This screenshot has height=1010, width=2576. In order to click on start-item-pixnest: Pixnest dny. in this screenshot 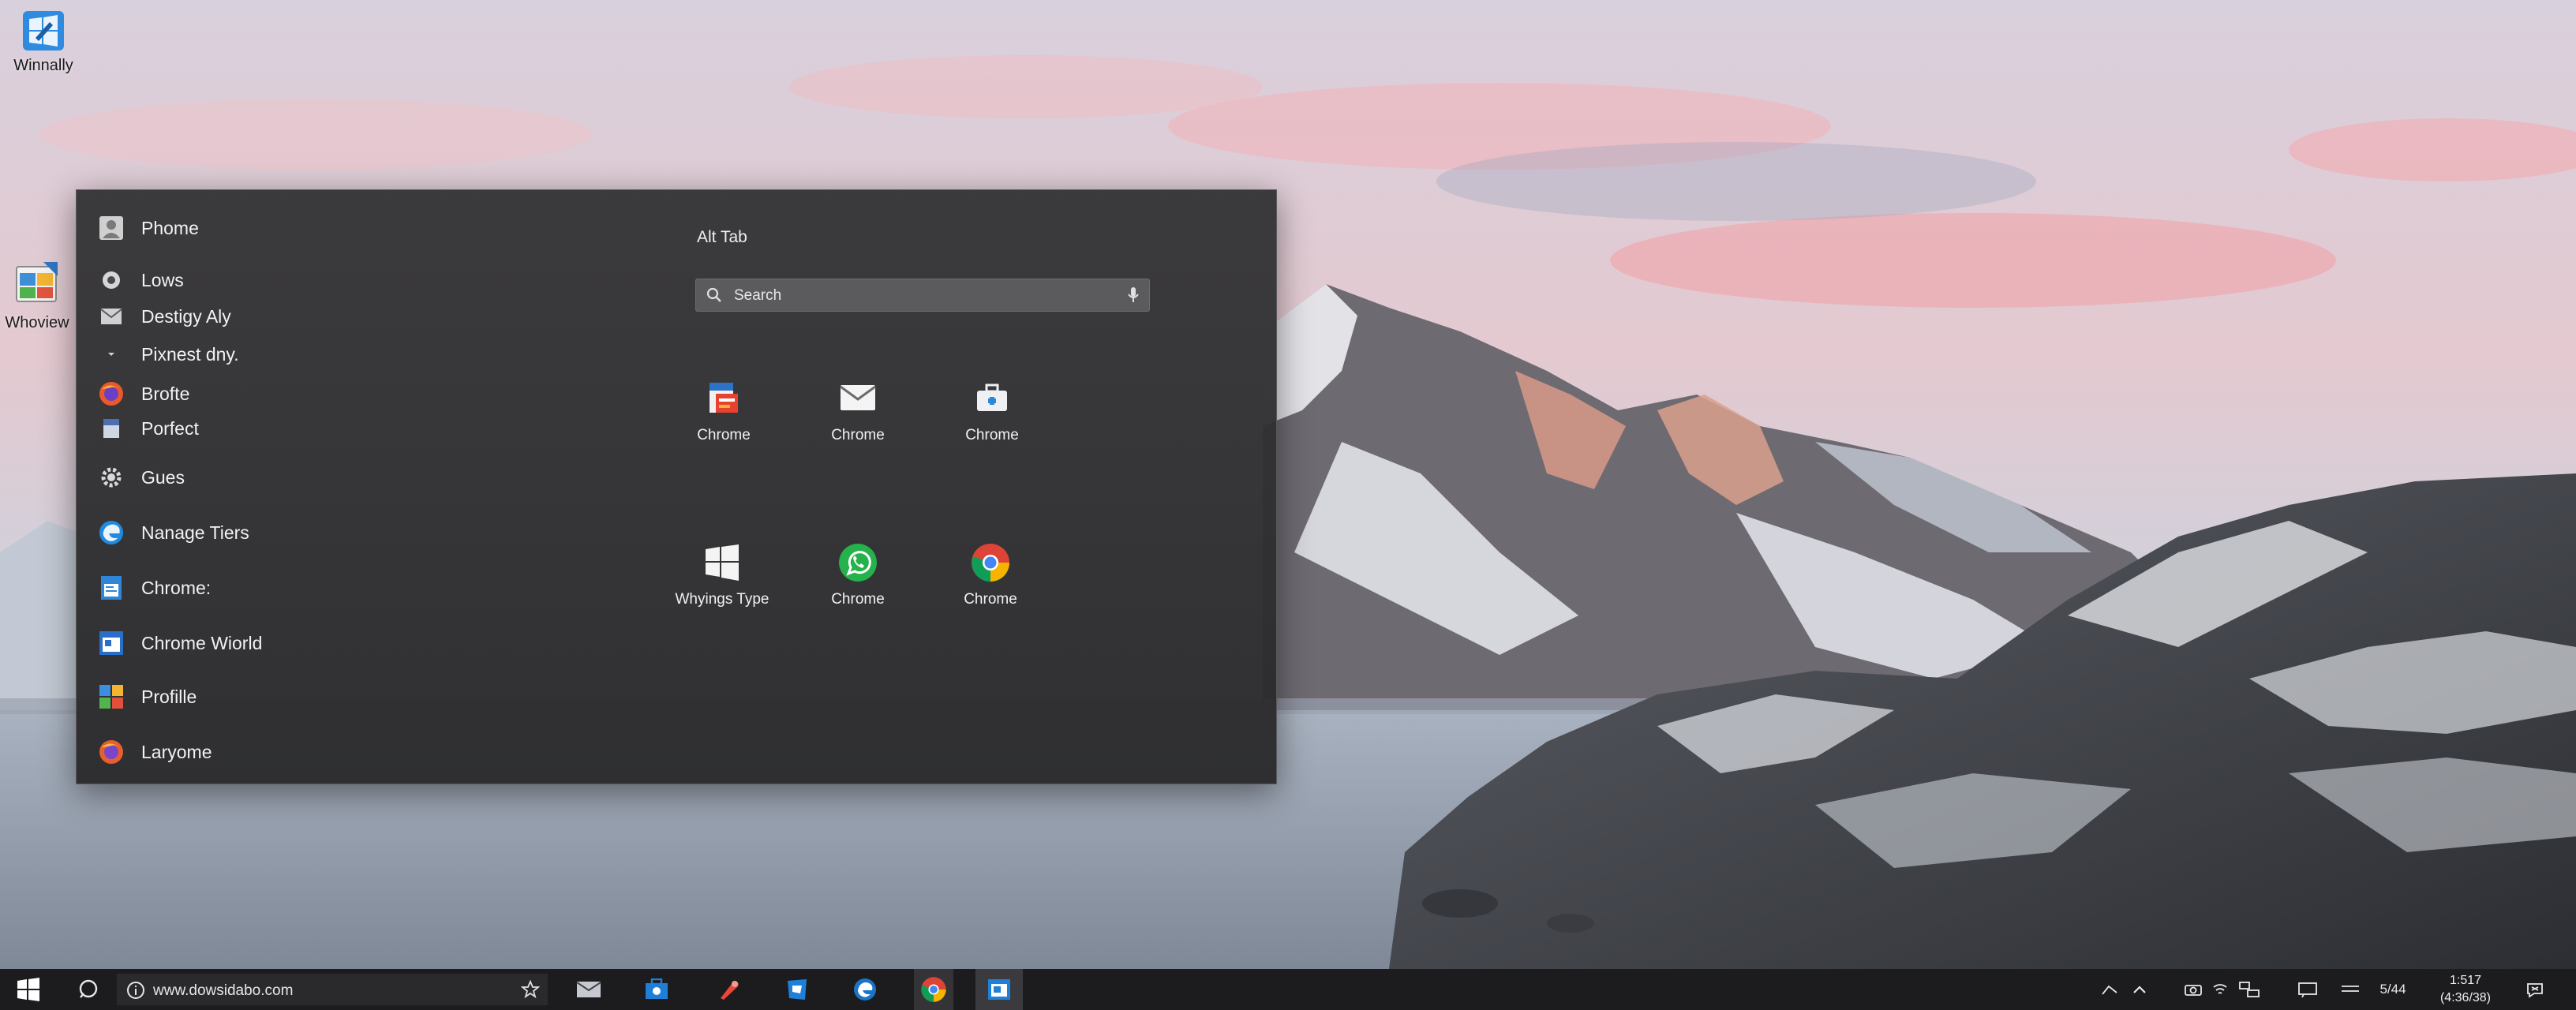, I will do `click(169, 354)`.